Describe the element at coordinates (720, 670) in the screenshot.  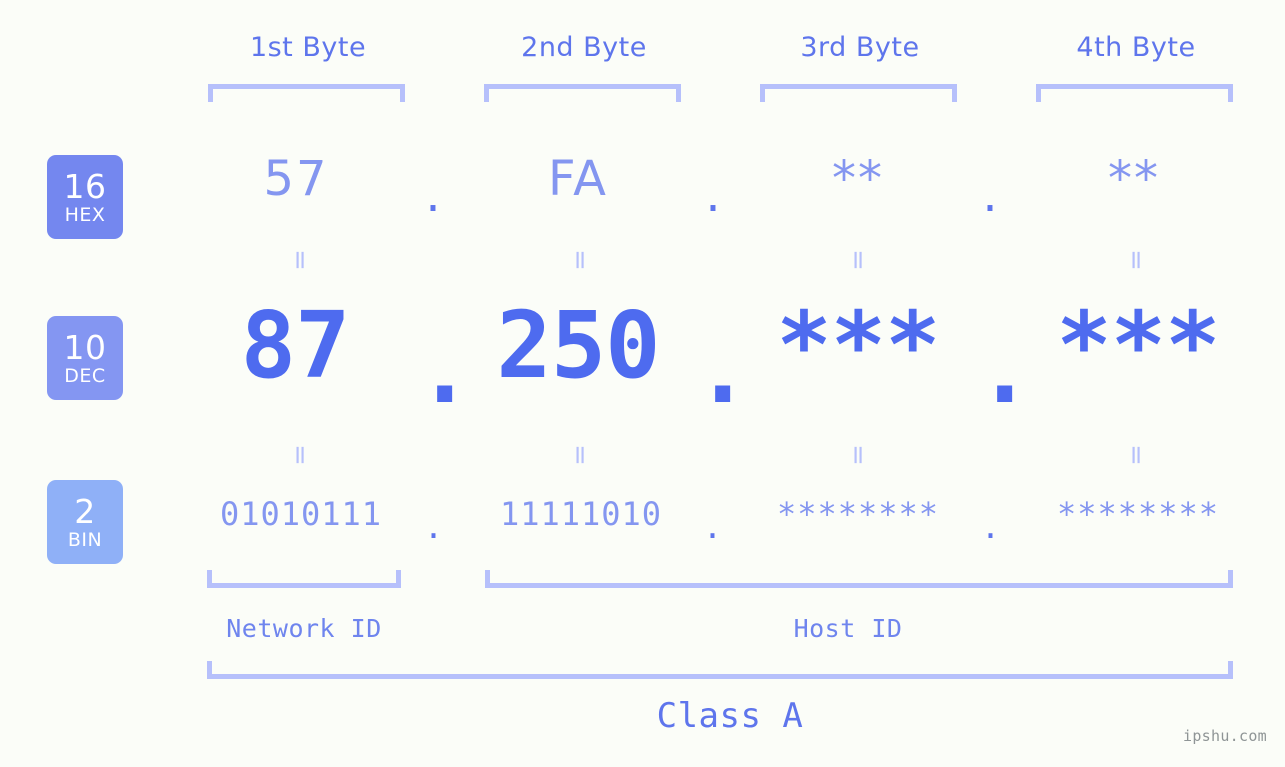
I see `class-bracket` at that location.